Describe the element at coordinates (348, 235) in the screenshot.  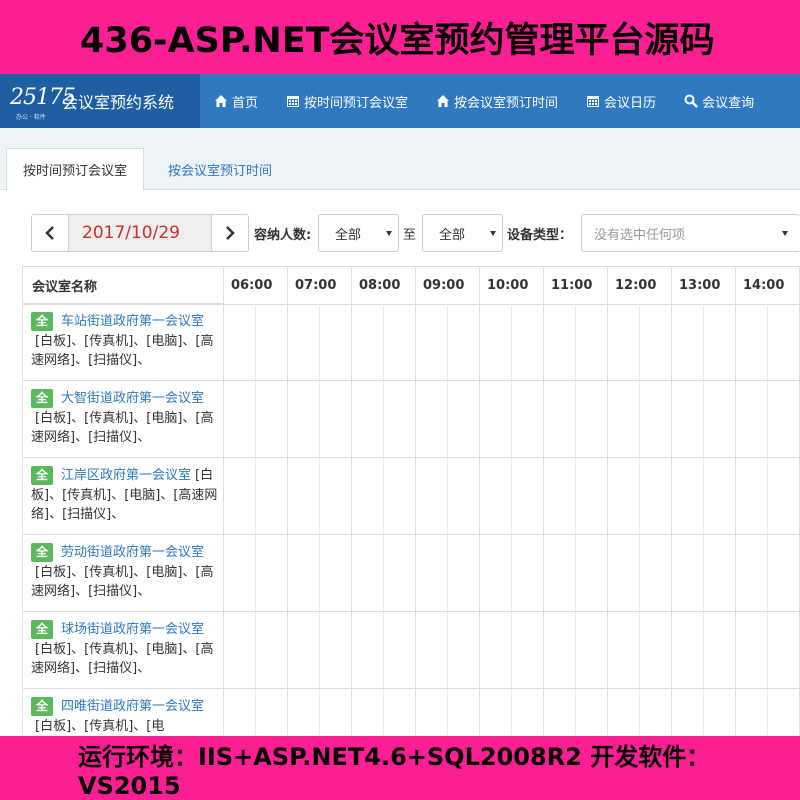
I see `capacity-from-value: 全部` at that location.